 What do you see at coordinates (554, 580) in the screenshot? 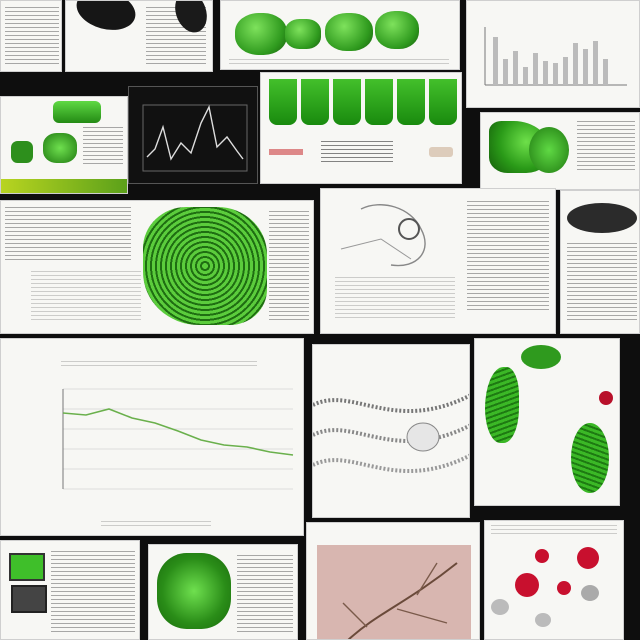
I see `red-berries-sheet` at bounding box center [554, 580].